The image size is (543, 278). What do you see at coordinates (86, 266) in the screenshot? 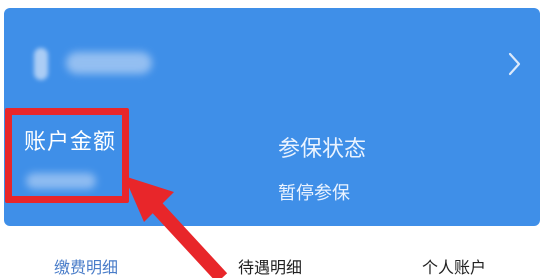
I see `tab-payment-details: 缴费明细` at bounding box center [86, 266].